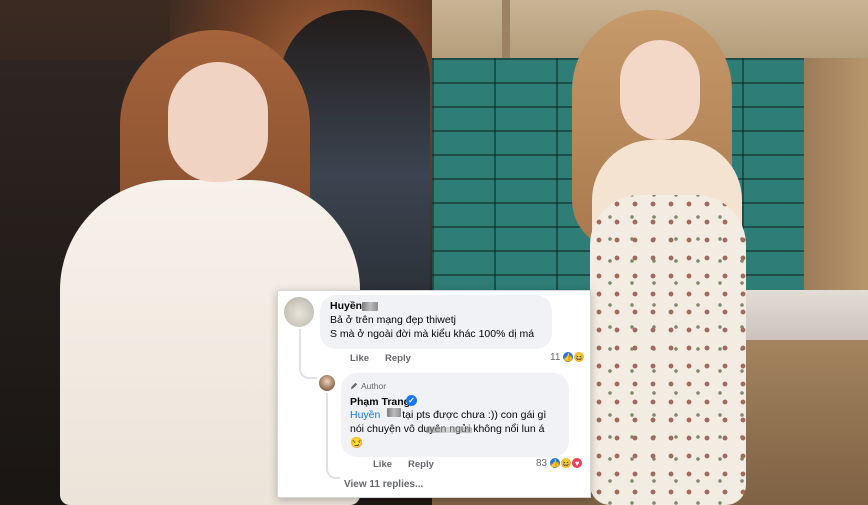 The image size is (868, 505). What do you see at coordinates (374, 386) in the screenshot?
I see `author-badge-label: Author` at bounding box center [374, 386].